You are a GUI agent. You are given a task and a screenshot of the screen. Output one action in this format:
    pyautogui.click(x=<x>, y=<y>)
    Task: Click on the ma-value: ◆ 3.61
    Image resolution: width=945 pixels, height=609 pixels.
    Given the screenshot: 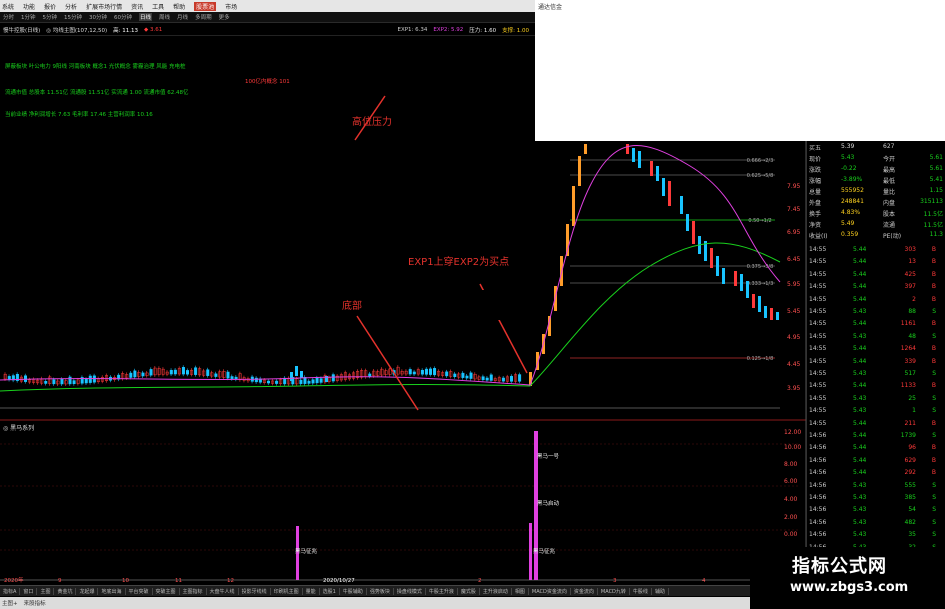 What is the action you would take?
    pyautogui.click(x=153, y=29)
    